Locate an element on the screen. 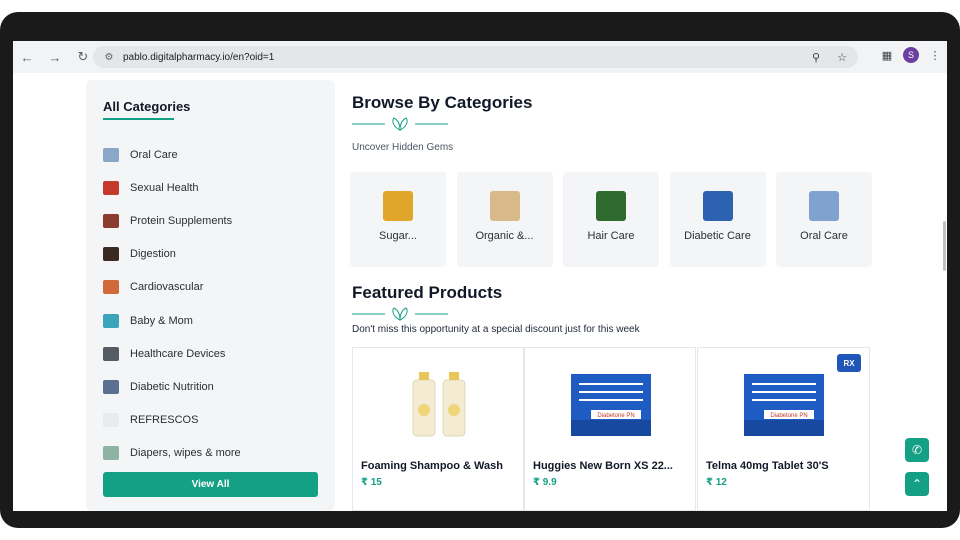  forward-arrow-icon: → is located at coordinates (55, 57).